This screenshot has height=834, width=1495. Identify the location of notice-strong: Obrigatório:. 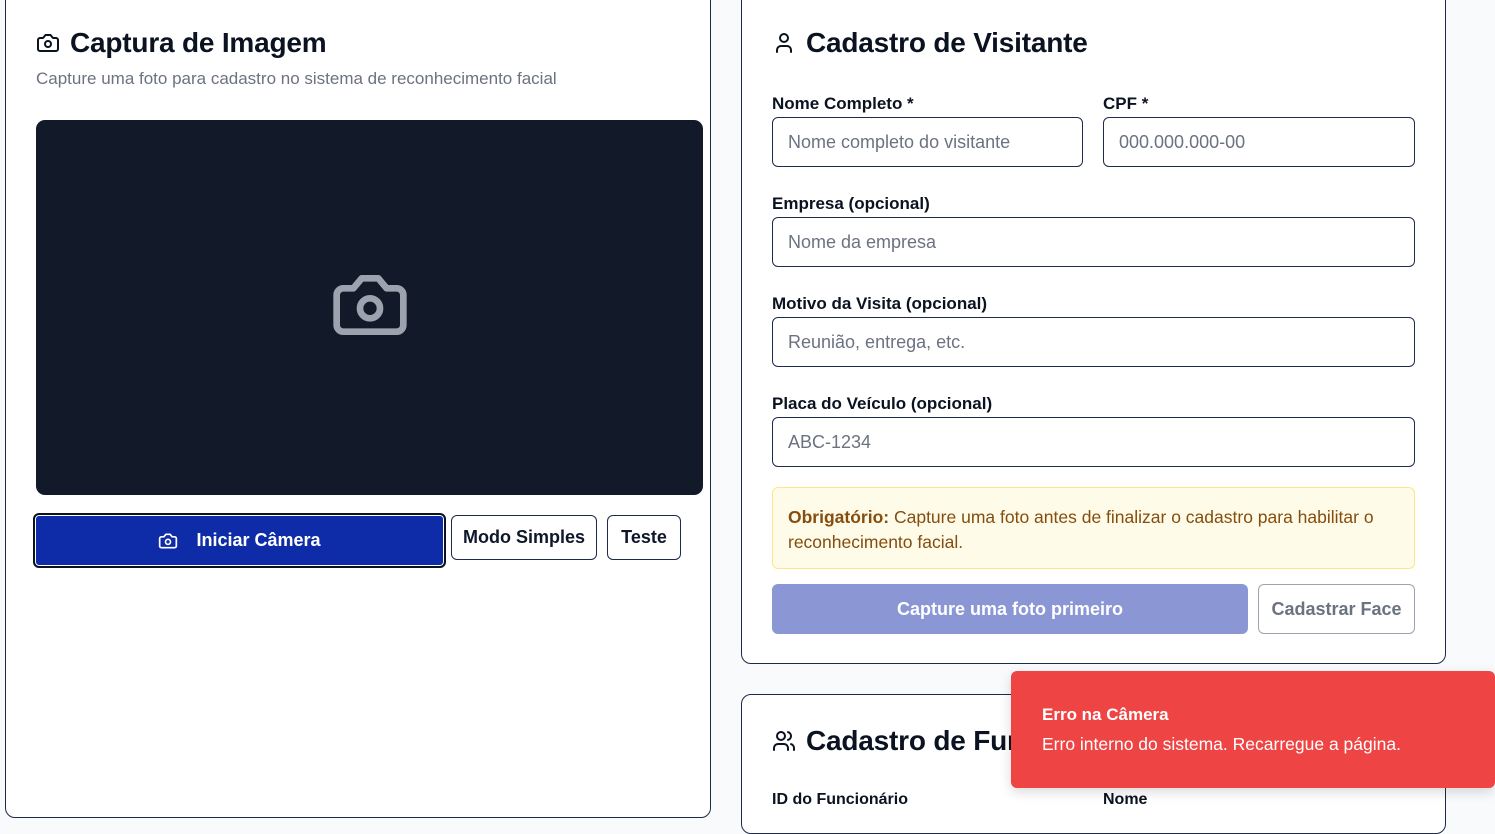
(839, 517).